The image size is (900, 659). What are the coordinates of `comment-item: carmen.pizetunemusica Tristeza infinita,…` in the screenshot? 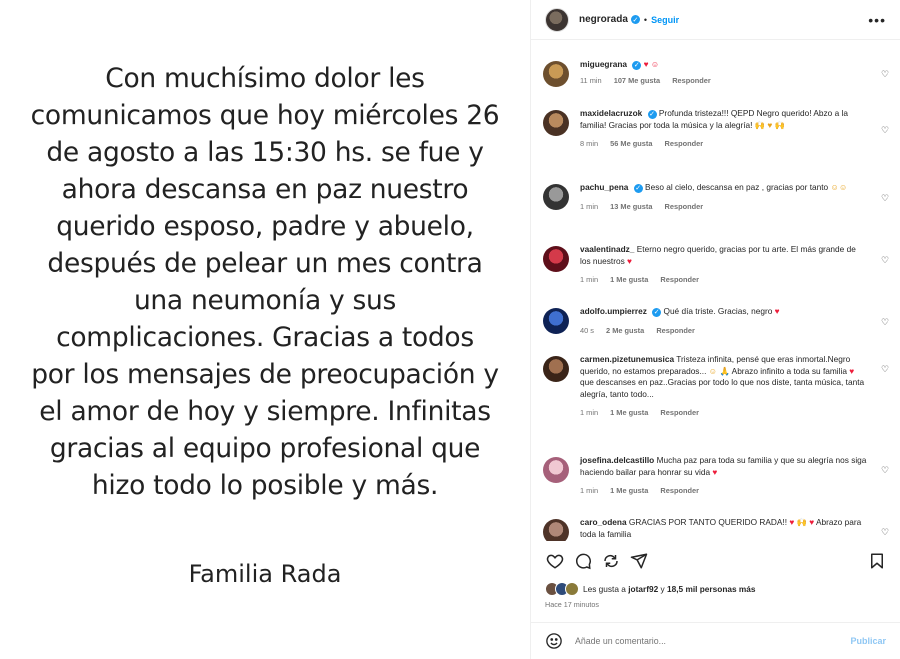 It's located at (716, 386).